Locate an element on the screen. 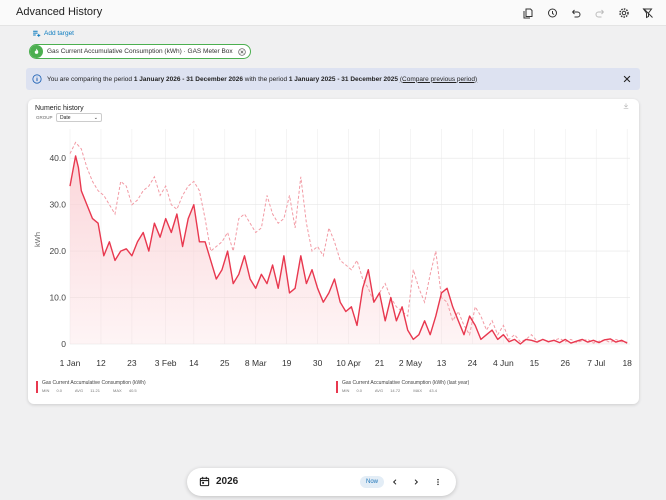 The image size is (666, 500). add-target-button: Add target is located at coordinates (53, 33).